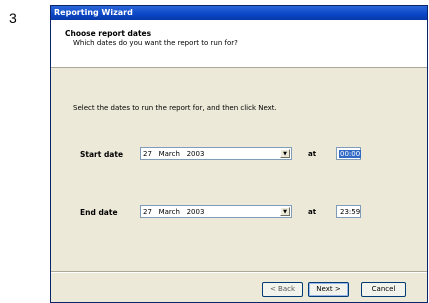 The width and height of the screenshot is (429, 303). I want to click on header-title: Choose report dates, so click(108, 33).